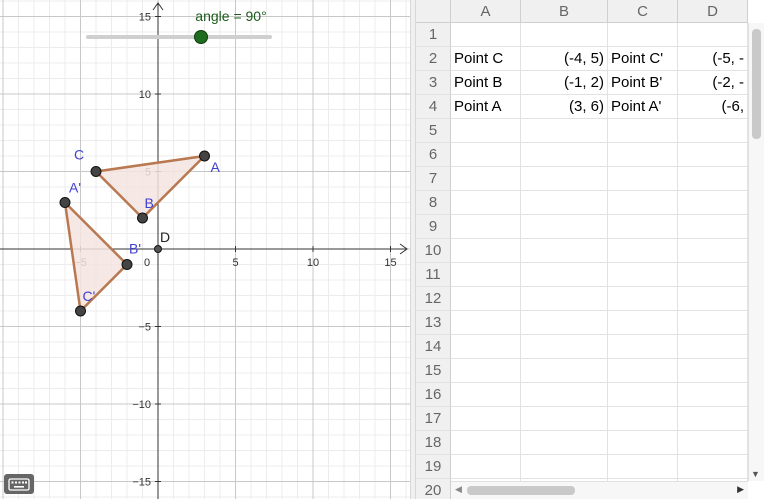 Image resolution: width=765 pixels, height=503 pixels. Describe the element at coordinates (179, 26) in the screenshot. I see `angle-slider: angle = 90°` at that location.